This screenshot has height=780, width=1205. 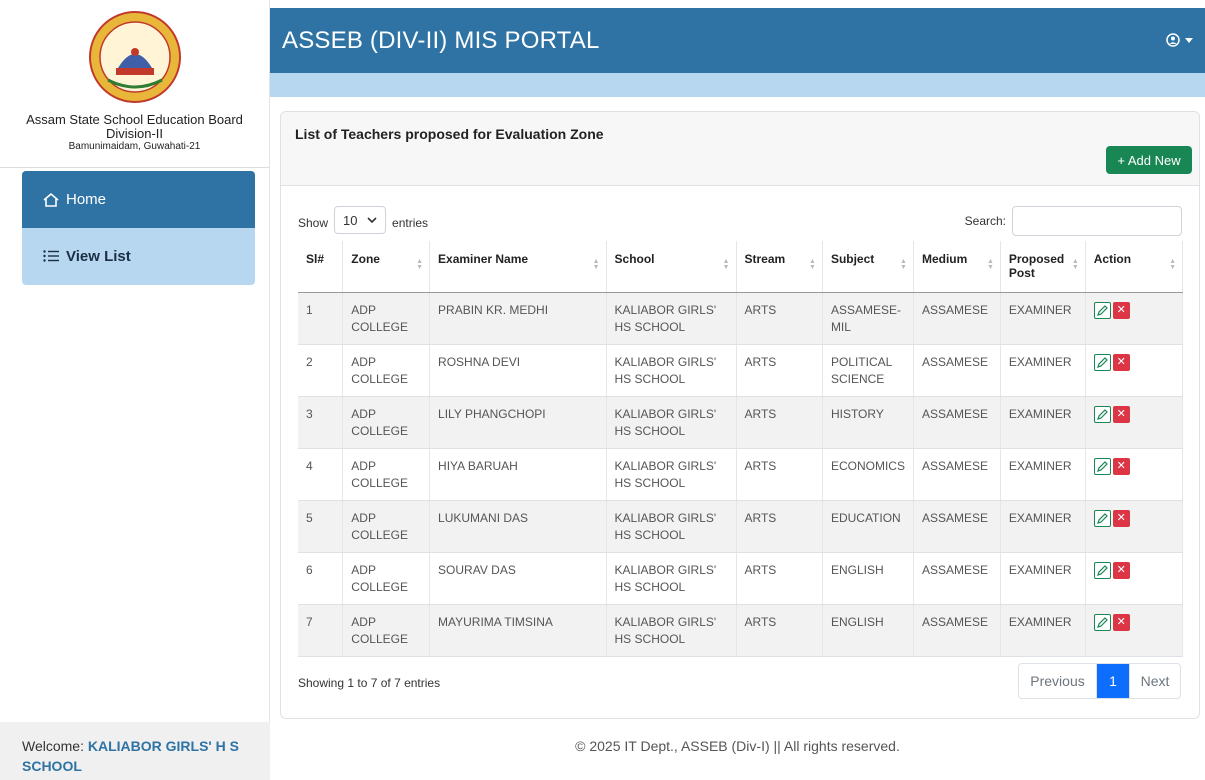 I want to click on entries-label: entries, so click(x=410, y=223).